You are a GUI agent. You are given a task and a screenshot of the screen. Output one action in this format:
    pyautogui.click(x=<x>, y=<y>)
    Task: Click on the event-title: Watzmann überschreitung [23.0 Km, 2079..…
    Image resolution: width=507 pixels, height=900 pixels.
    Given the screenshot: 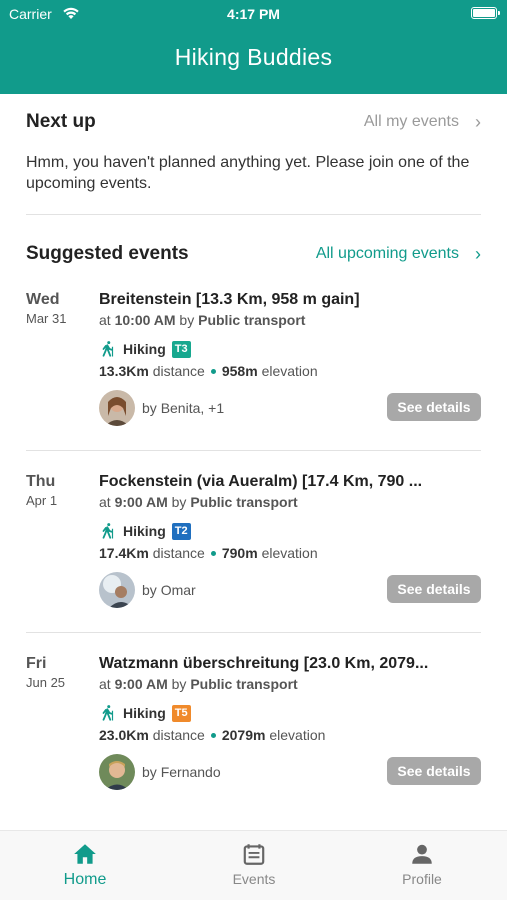 What is the action you would take?
    pyautogui.click(x=264, y=663)
    